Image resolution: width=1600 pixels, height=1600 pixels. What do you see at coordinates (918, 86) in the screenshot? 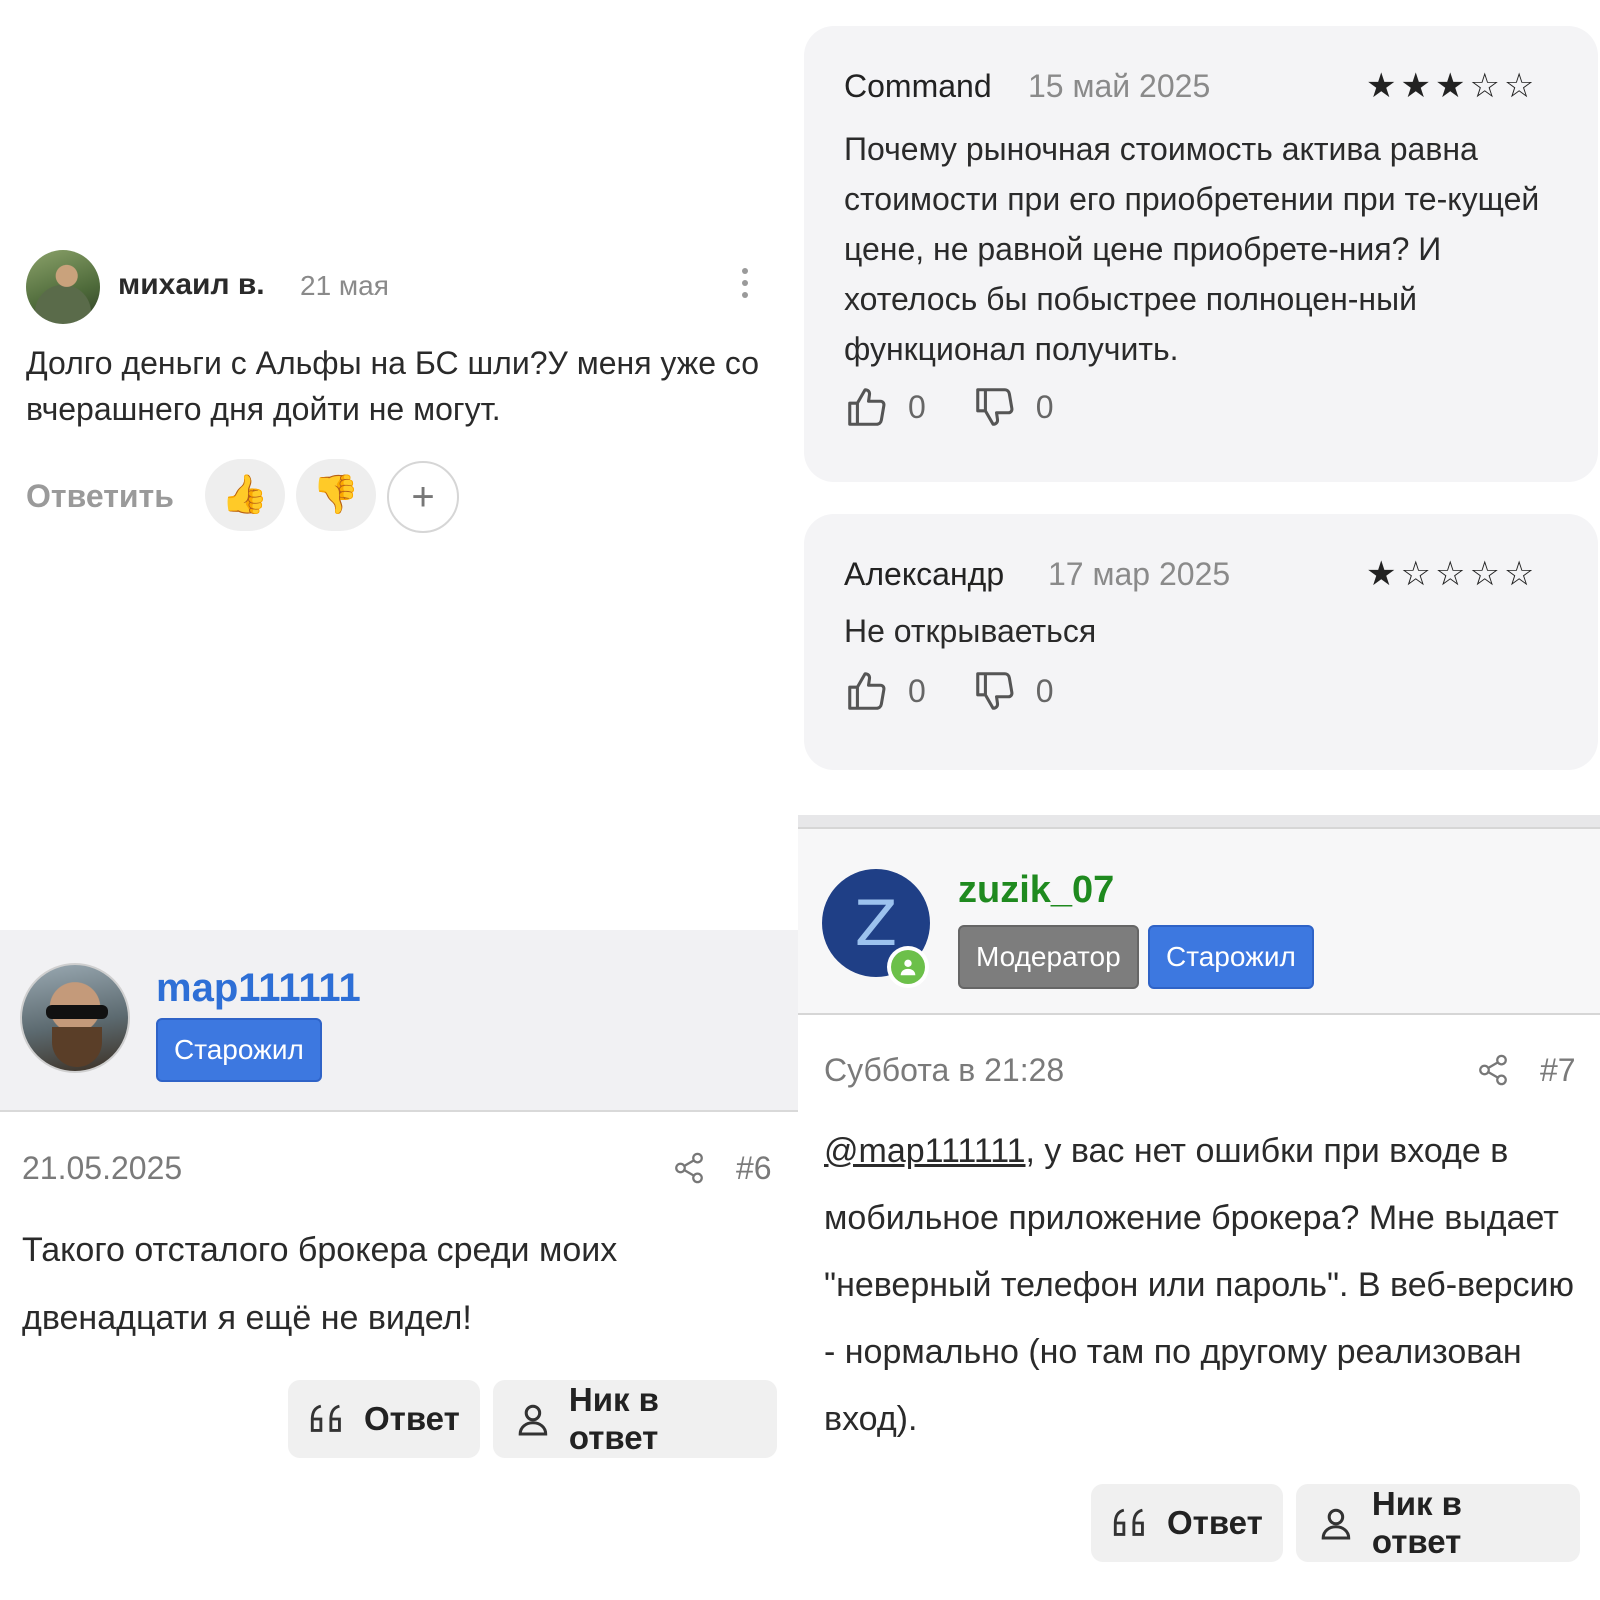
I see `review-author: Command` at bounding box center [918, 86].